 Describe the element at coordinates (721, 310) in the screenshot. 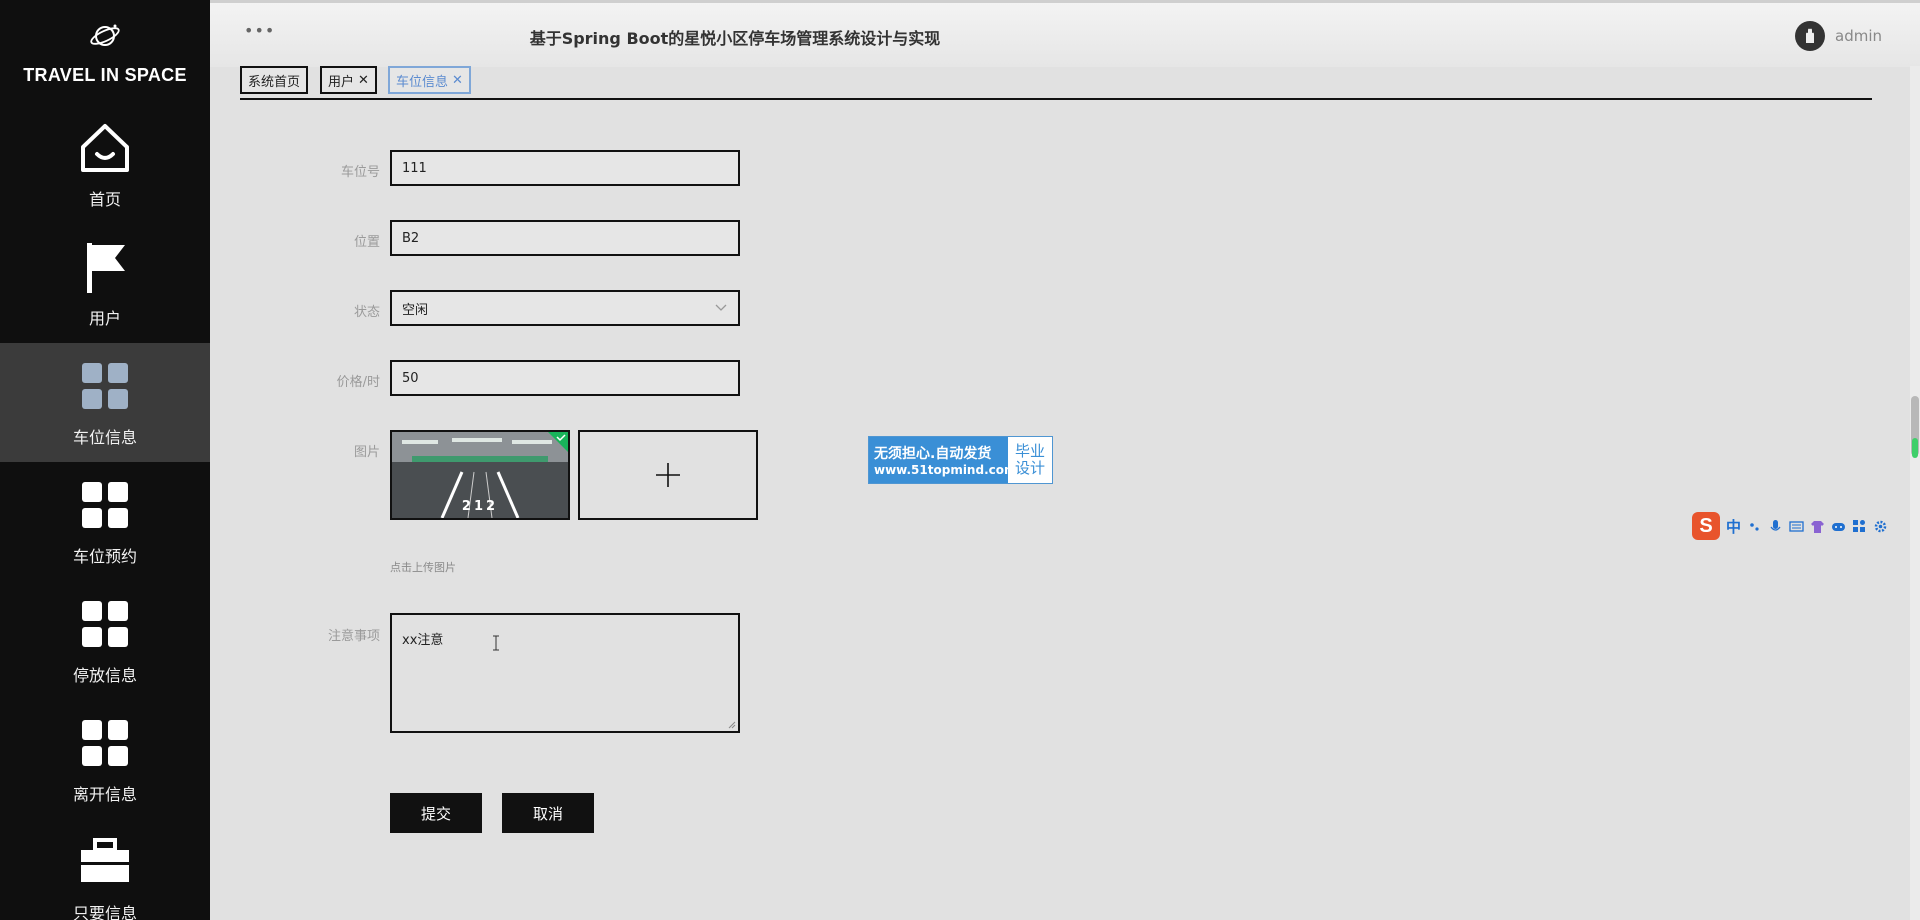

I see `chevron-down-icon` at that location.